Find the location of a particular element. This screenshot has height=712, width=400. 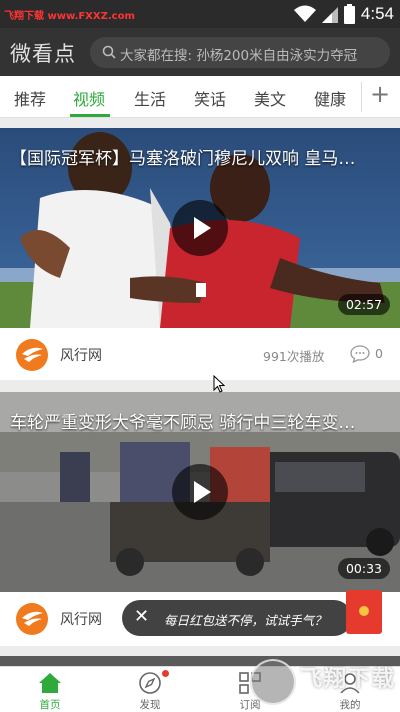

red-packet-toast: ✕ 每日红包送不停，试试手气？ is located at coordinates (237, 618).